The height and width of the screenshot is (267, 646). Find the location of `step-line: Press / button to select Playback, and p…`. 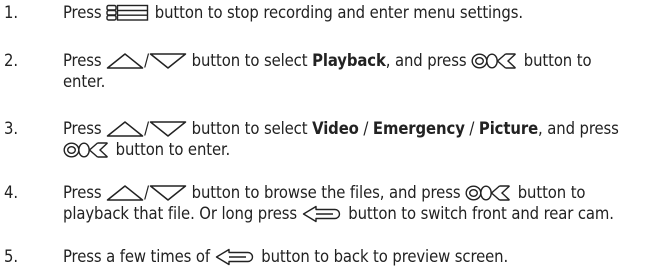

step-line: Press / button to select Playback, and p… is located at coordinates (327, 60).